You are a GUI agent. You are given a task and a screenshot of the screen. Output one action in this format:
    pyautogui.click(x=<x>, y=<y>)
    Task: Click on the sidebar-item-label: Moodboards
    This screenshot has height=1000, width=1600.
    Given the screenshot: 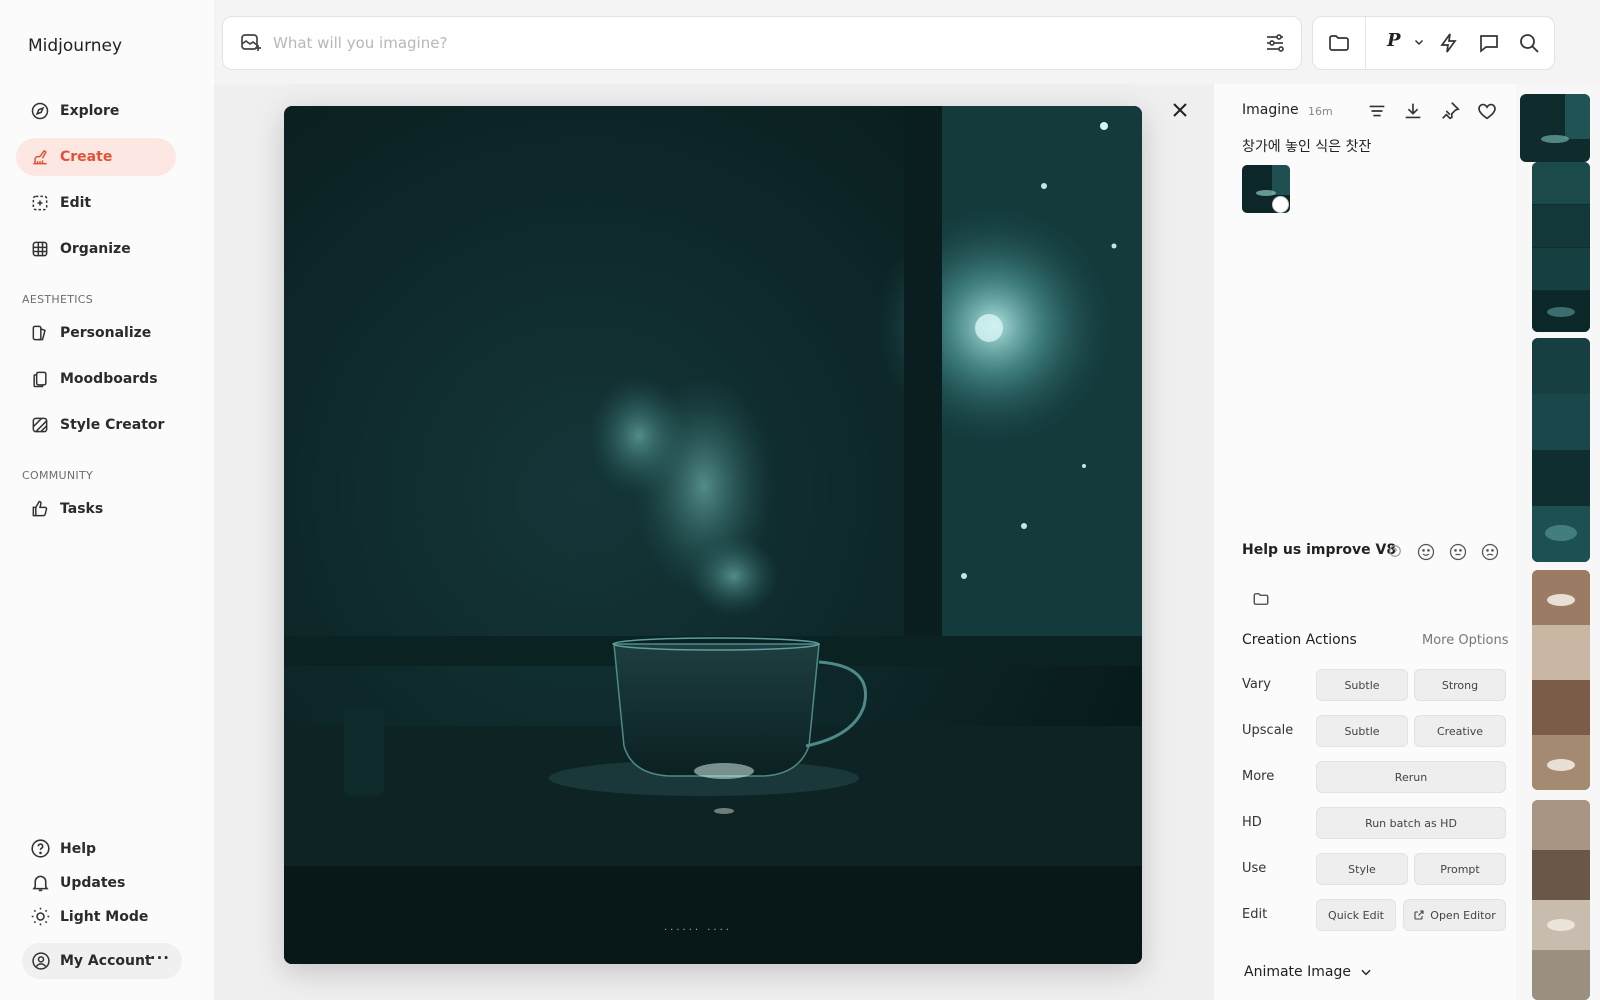 What is the action you would take?
    pyautogui.click(x=109, y=379)
    